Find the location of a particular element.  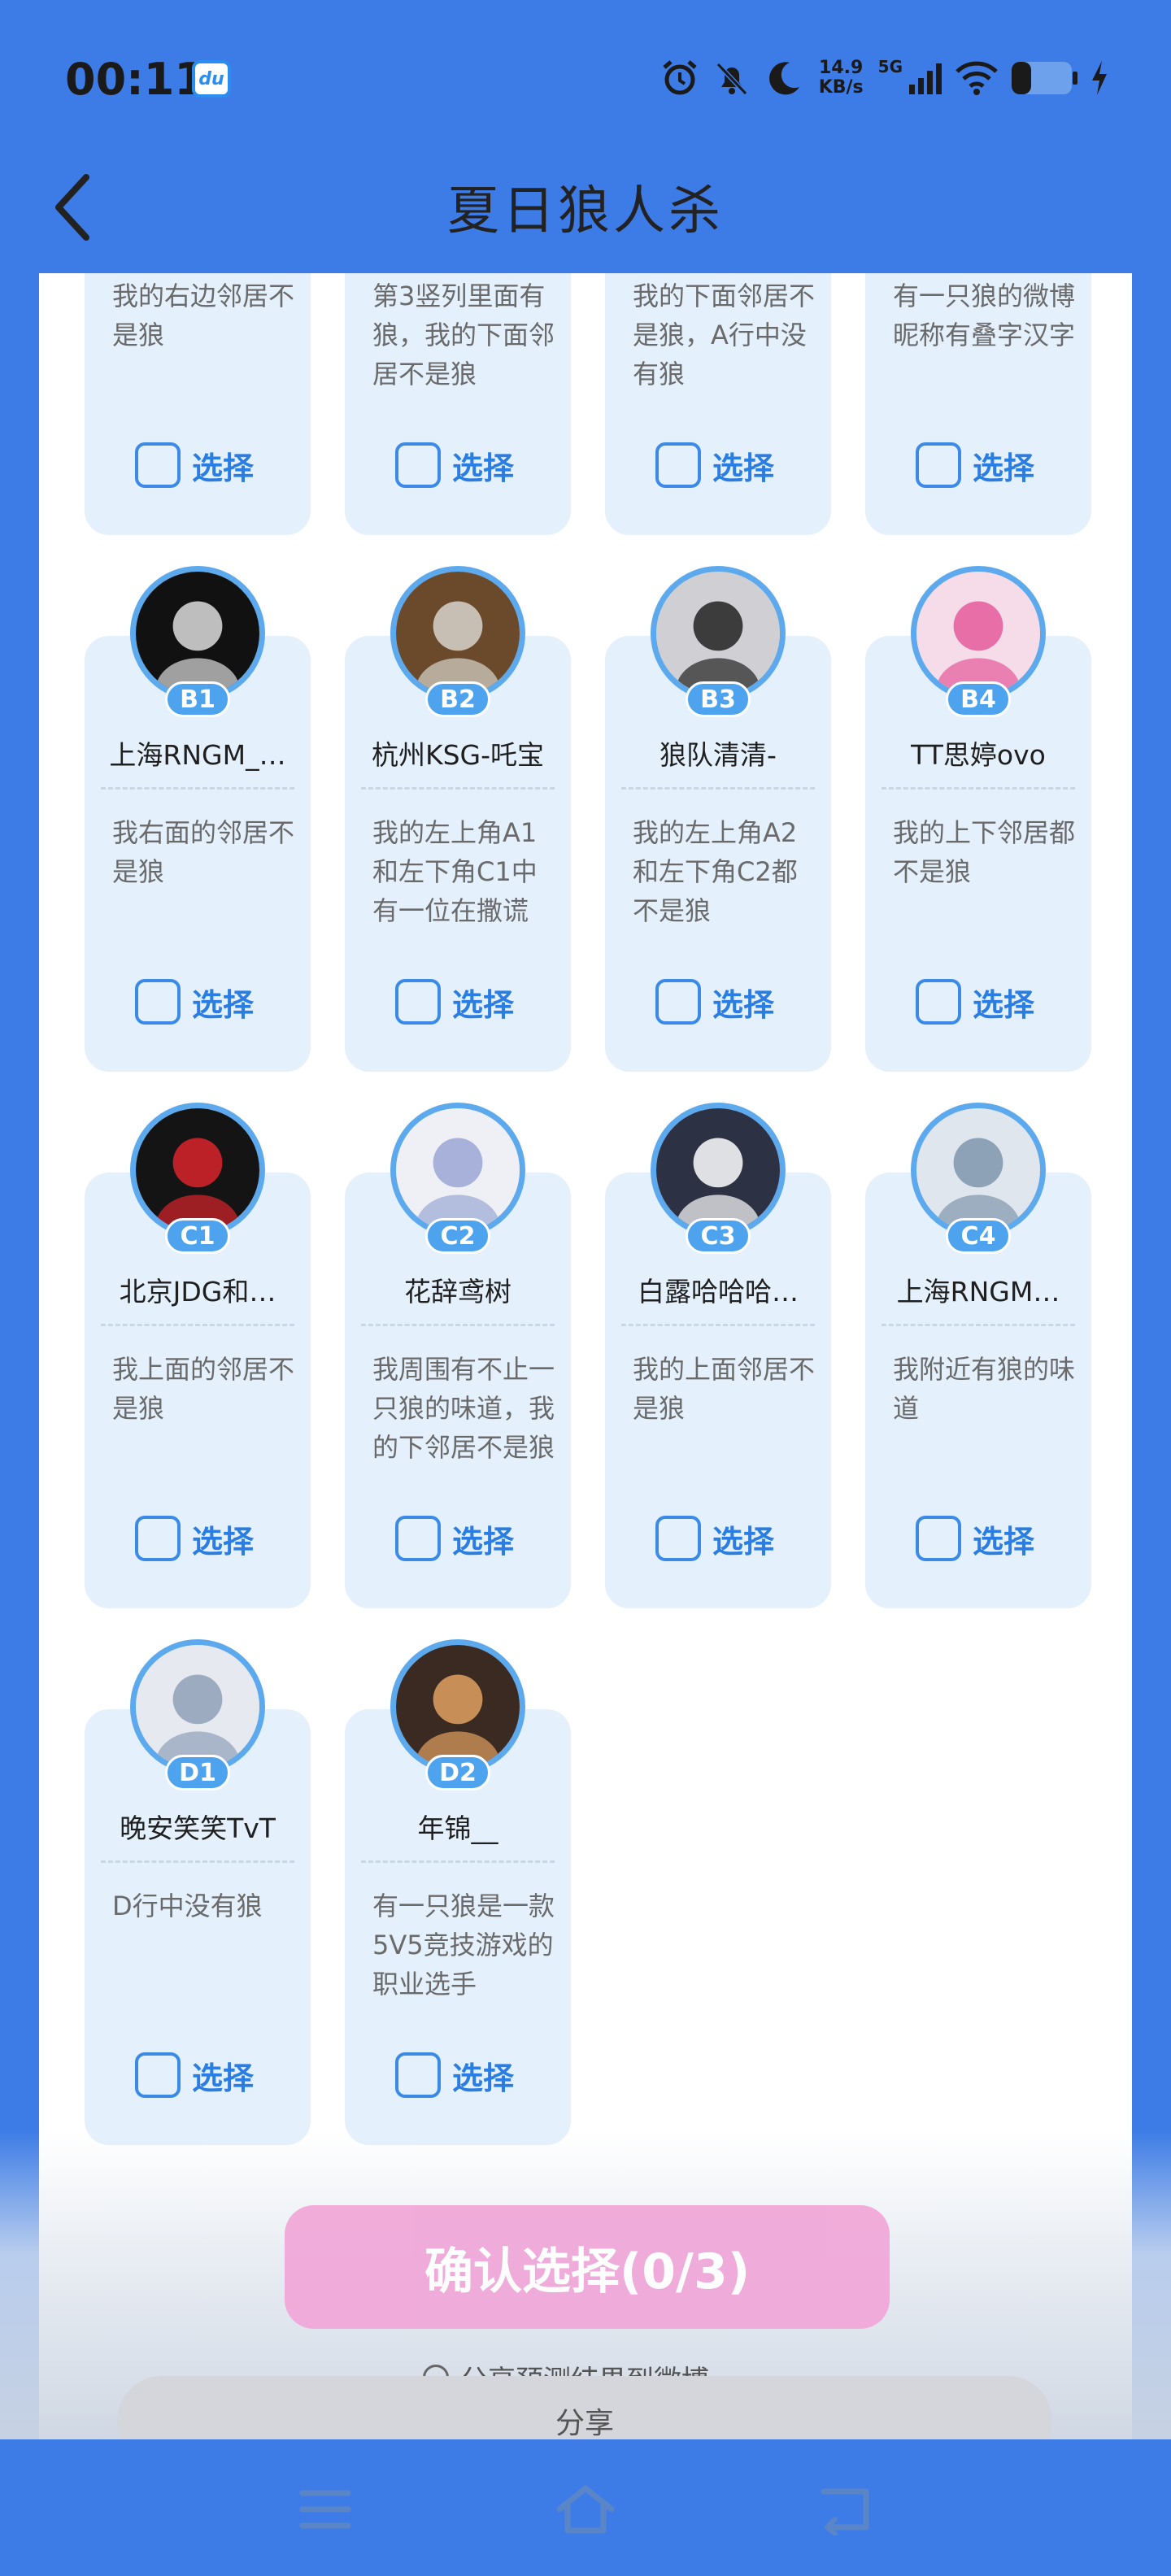

nav-home-button is located at coordinates (585, 2509).